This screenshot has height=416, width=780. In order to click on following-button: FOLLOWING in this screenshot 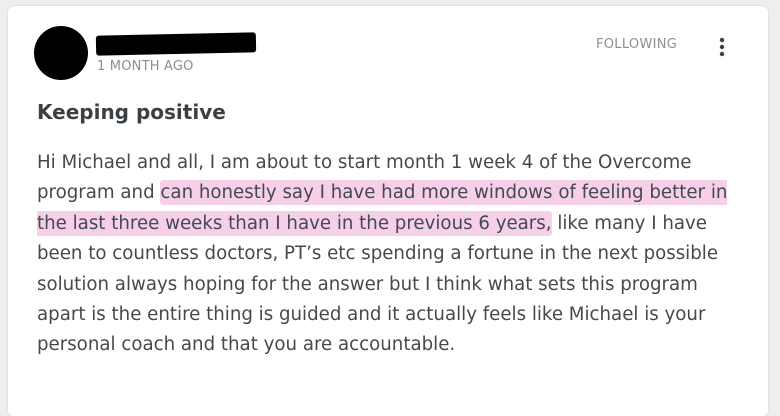, I will do `click(636, 44)`.